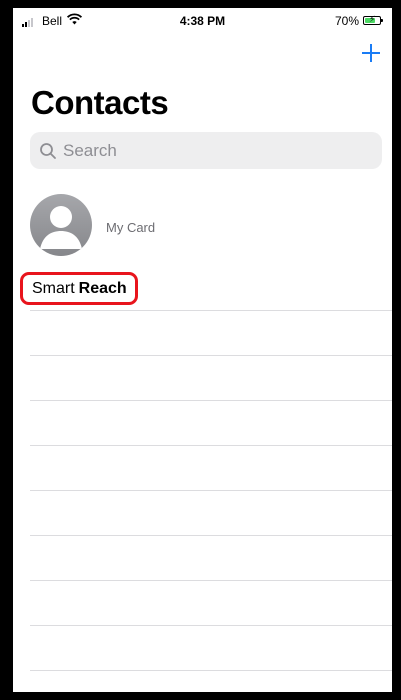 The width and height of the screenshot is (401, 700). I want to click on add-contact-button, so click(371, 53).